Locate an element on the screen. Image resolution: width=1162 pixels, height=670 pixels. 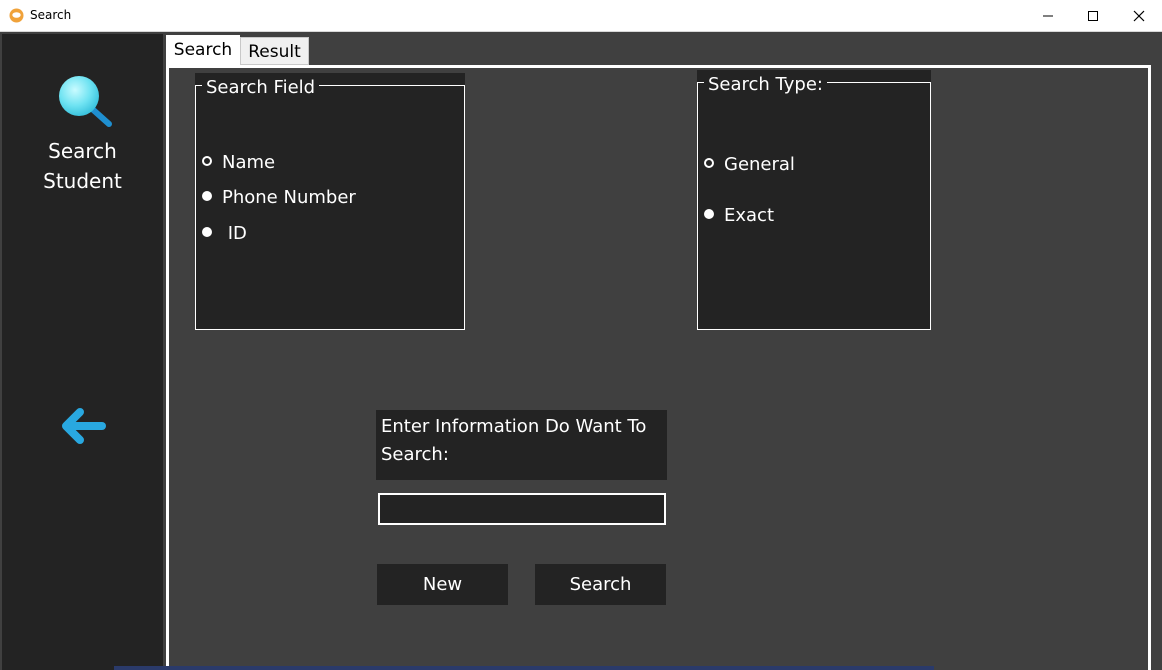
tab-search: Search is located at coordinates (203, 51).